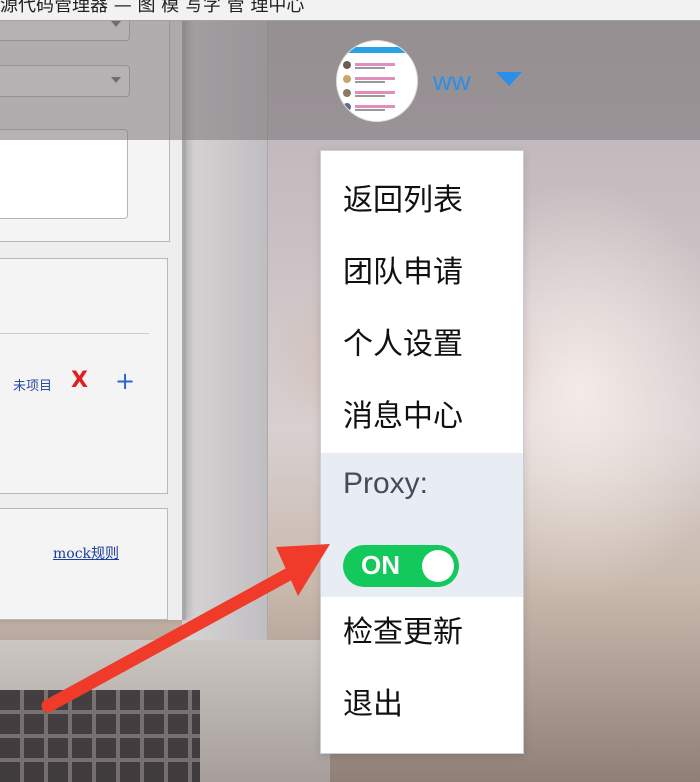 This screenshot has height=782, width=700. I want to click on menu-item-back-to-list: 返回列表, so click(422, 201).